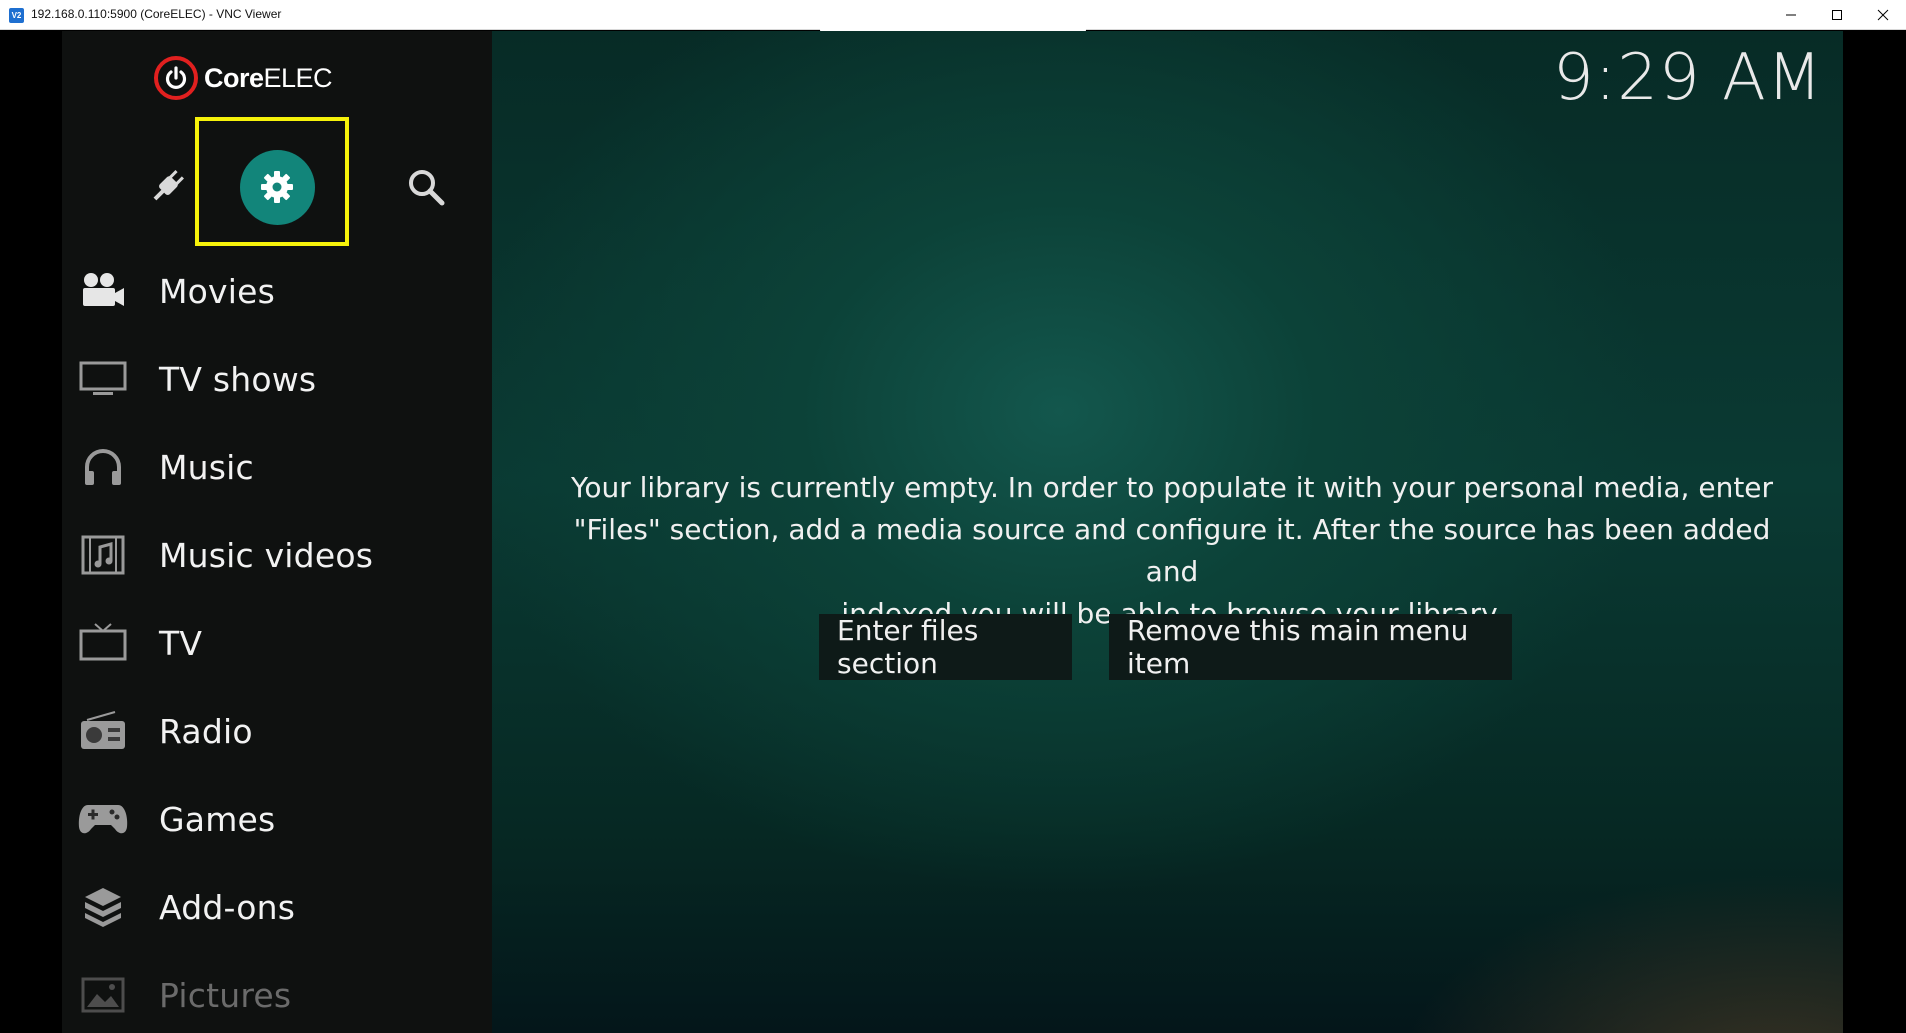 This screenshot has width=1906, height=1033. Describe the element at coordinates (16, 15) in the screenshot. I see `vnc-app-icon: V2` at that location.